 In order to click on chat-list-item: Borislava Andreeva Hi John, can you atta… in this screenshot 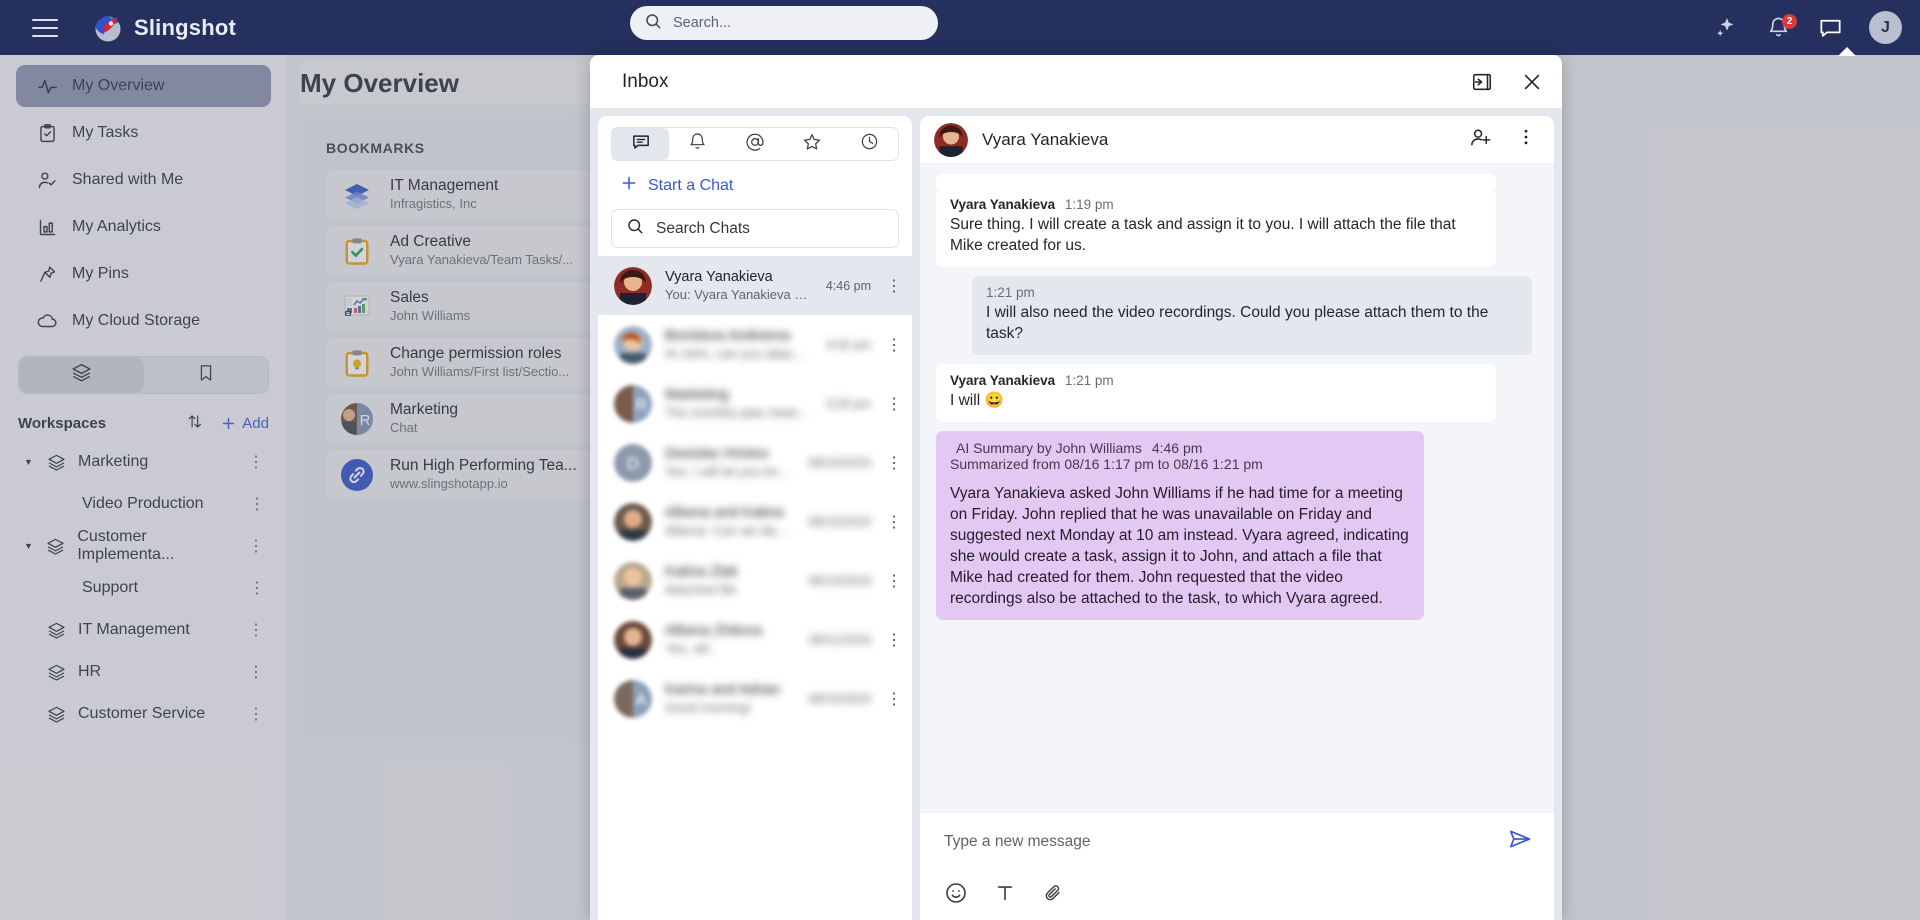, I will do `click(755, 344)`.